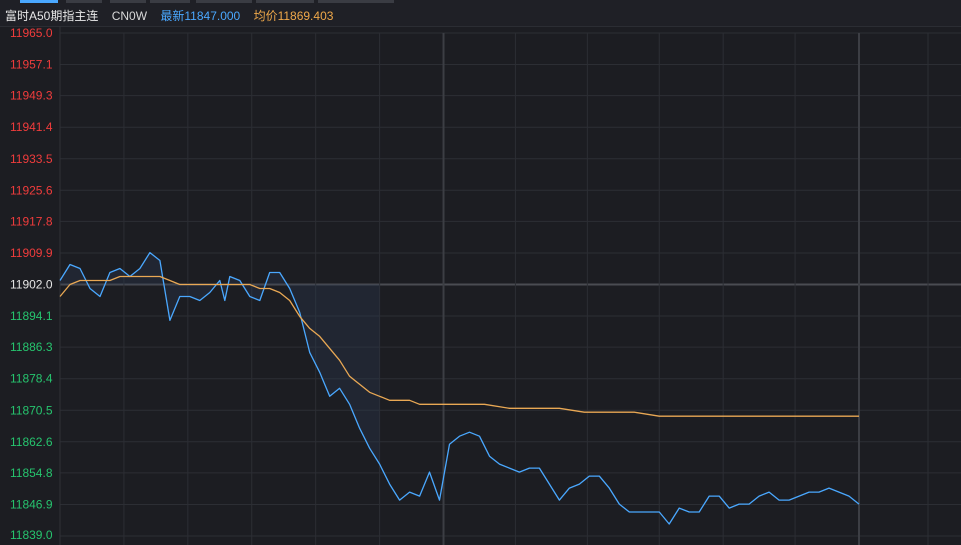 The width and height of the screenshot is (961, 545). I want to click on title-row: 富时A50期指主连 CN0W 最新11847.000 均价11869.403, so click(174, 15).